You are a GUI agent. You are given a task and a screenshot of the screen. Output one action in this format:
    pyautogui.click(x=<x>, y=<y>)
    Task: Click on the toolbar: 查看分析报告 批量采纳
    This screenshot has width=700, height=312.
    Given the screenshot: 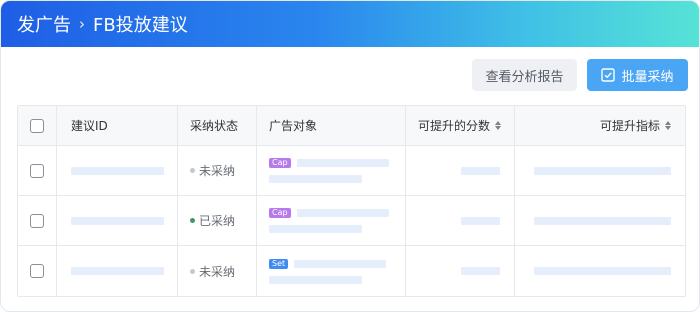 What is the action you would take?
    pyautogui.click(x=580, y=75)
    